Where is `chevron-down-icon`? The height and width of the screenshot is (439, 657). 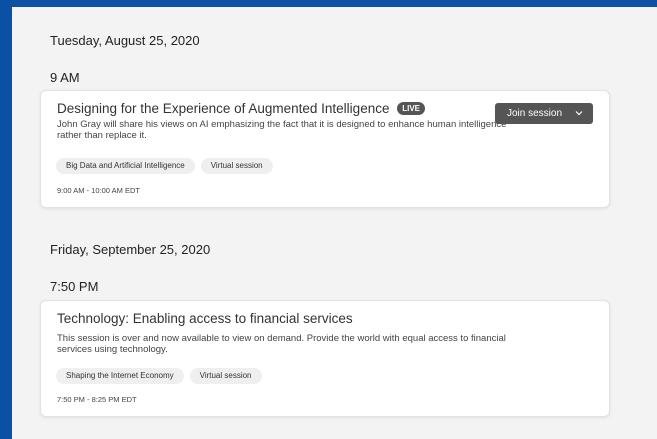 chevron-down-icon is located at coordinates (579, 113).